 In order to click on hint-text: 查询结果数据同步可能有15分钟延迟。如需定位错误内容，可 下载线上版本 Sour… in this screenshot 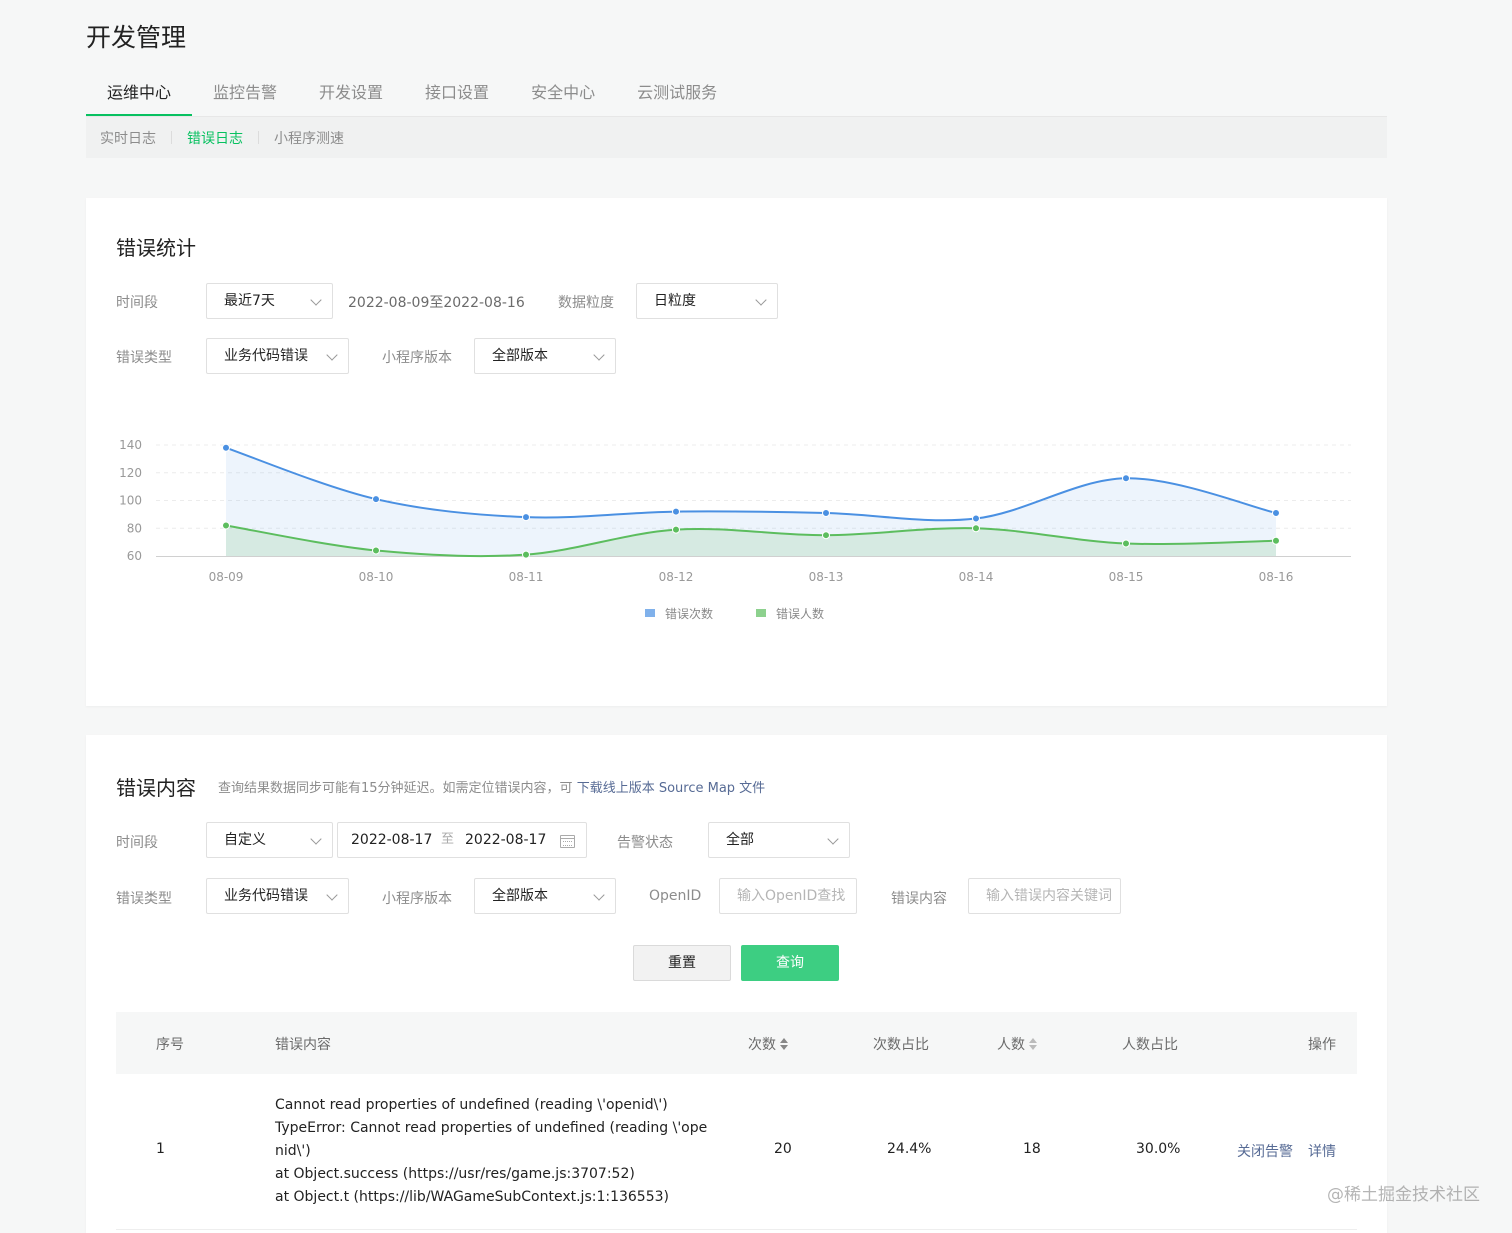, I will do `click(491, 786)`.